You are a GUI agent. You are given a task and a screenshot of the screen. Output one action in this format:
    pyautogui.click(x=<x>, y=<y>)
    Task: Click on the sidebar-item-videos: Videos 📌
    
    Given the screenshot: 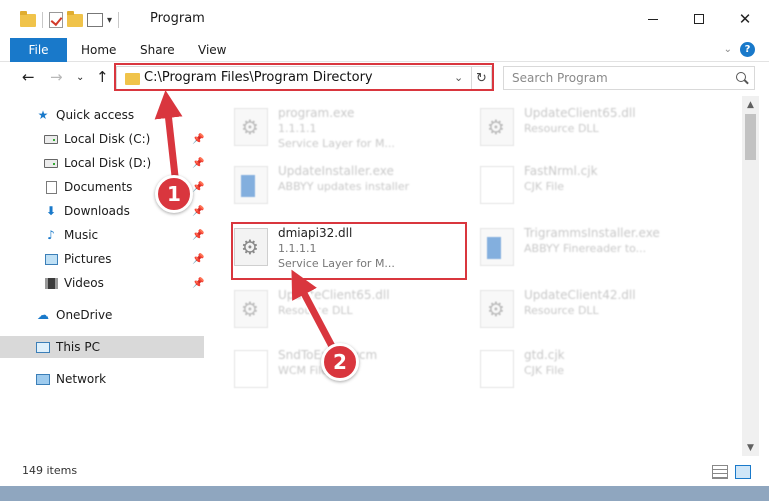 What is the action you would take?
    pyautogui.click(x=102, y=283)
    